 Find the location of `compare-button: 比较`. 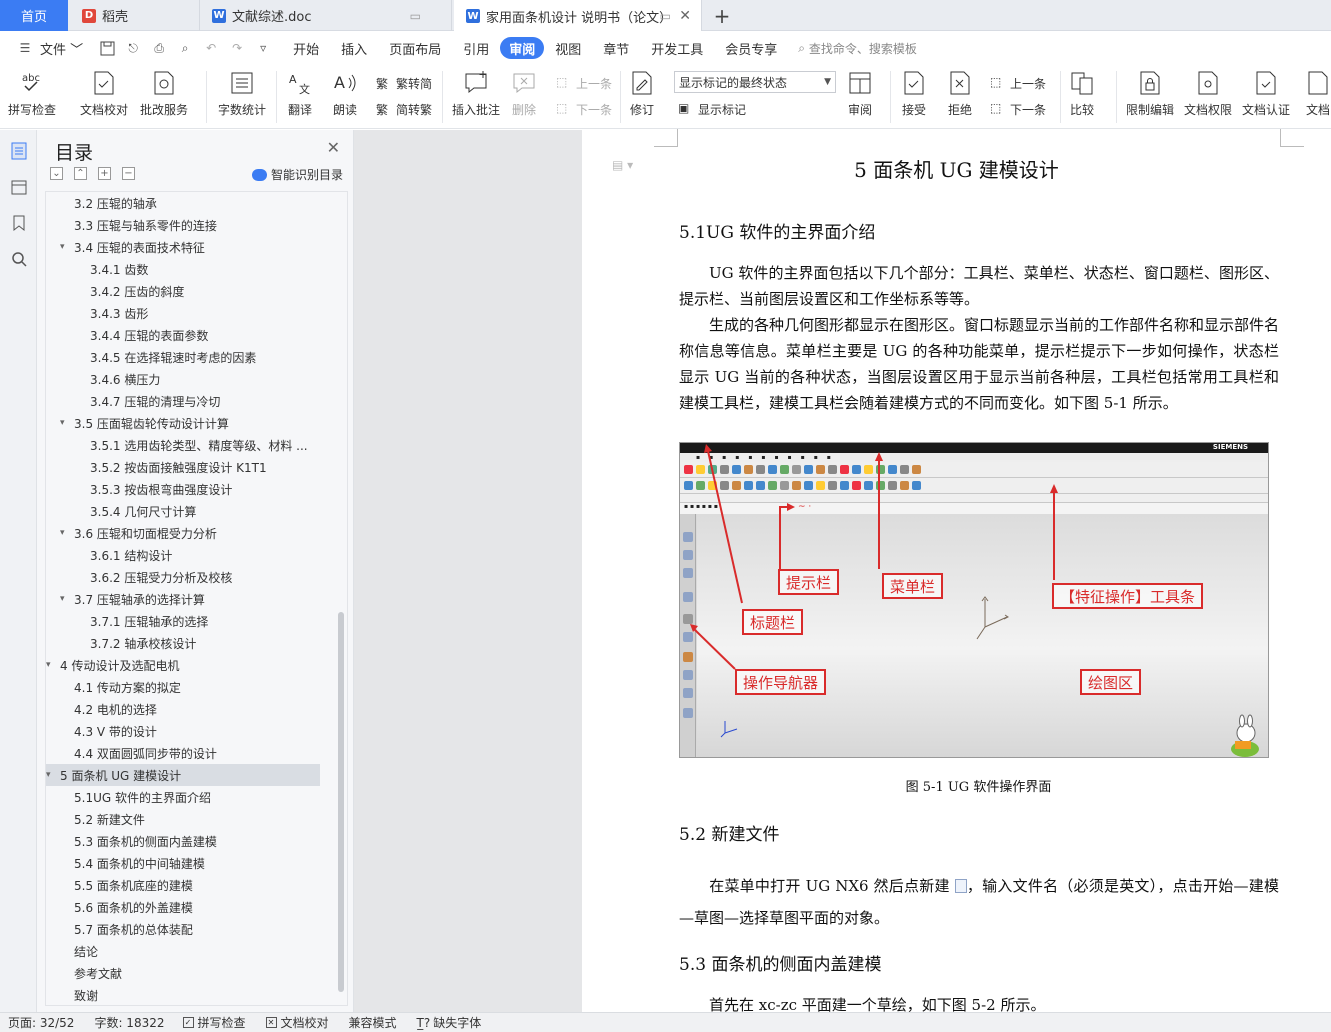

compare-button: 比较 is located at coordinates (1082, 93).